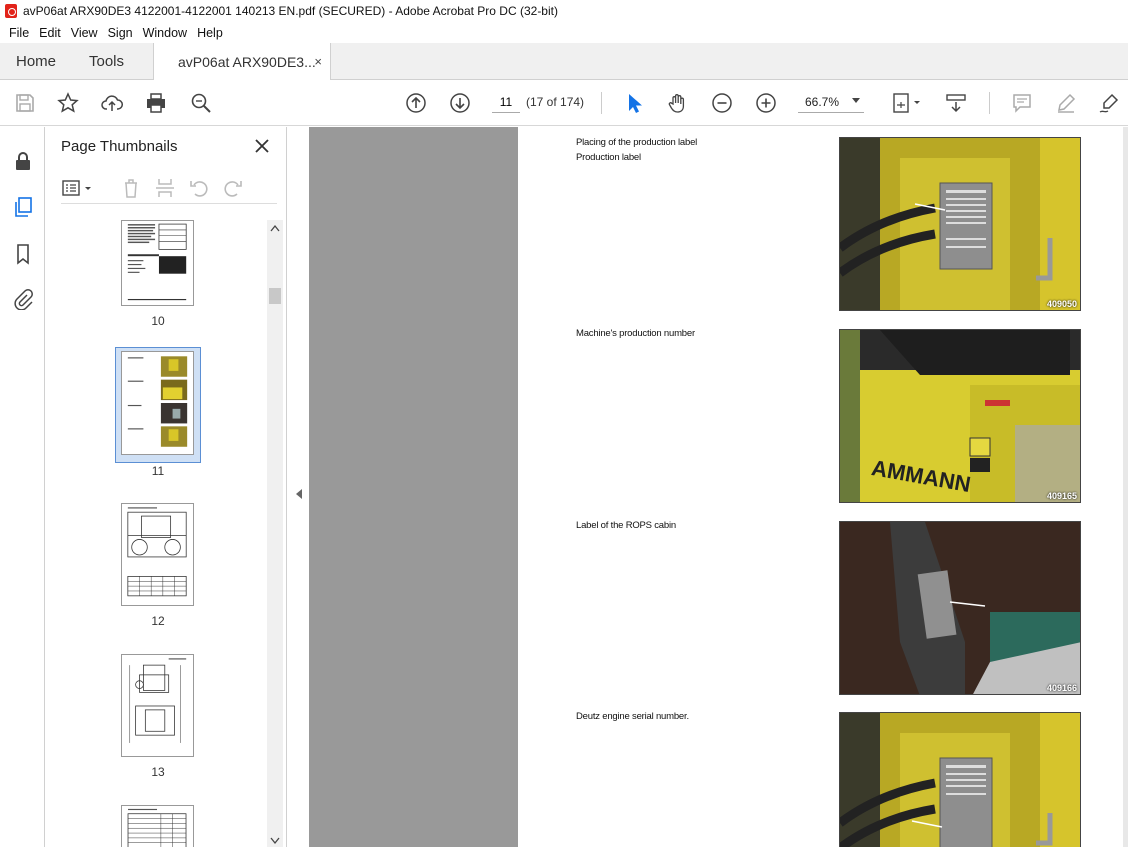  Describe the element at coordinates (416, 103) in the screenshot. I see `previous-page-icon` at that location.